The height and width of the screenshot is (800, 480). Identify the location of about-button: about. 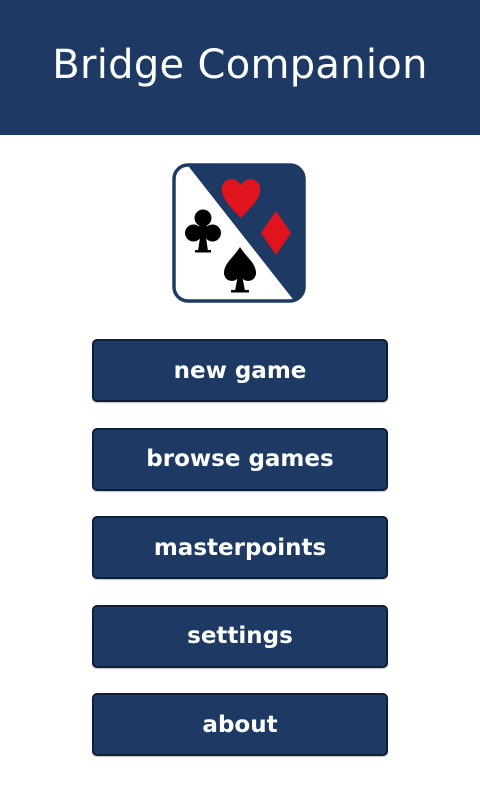
(240, 724).